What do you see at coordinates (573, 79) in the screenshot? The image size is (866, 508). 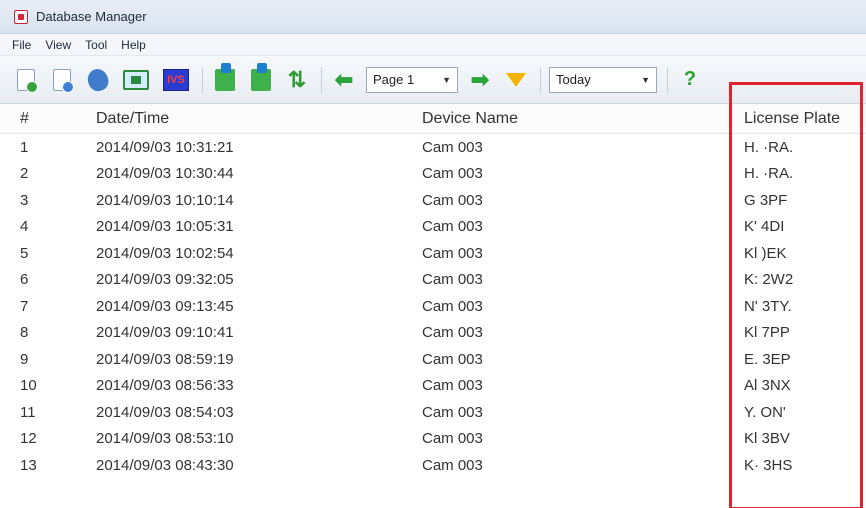 I see `date-range-value: Today` at bounding box center [573, 79].